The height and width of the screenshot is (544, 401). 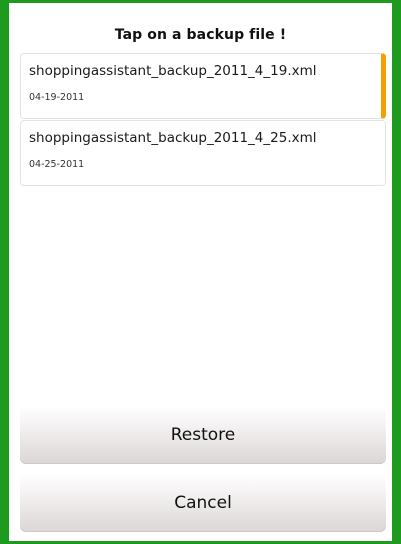 I want to click on backup-file-name: shoppingassistant_backup_2011_4_19.xml, so click(x=173, y=71).